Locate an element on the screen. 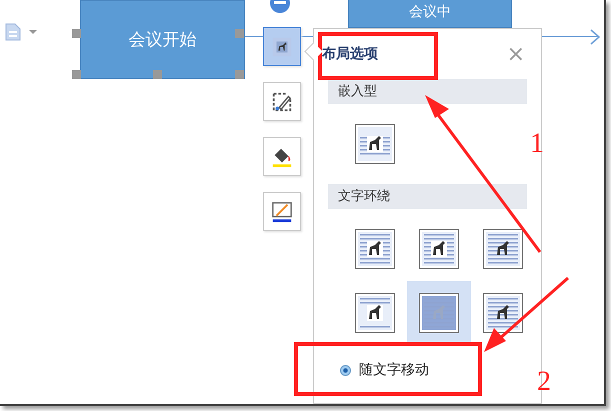 The image size is (611, 411). layout-option is located at coordinates (439, 313).